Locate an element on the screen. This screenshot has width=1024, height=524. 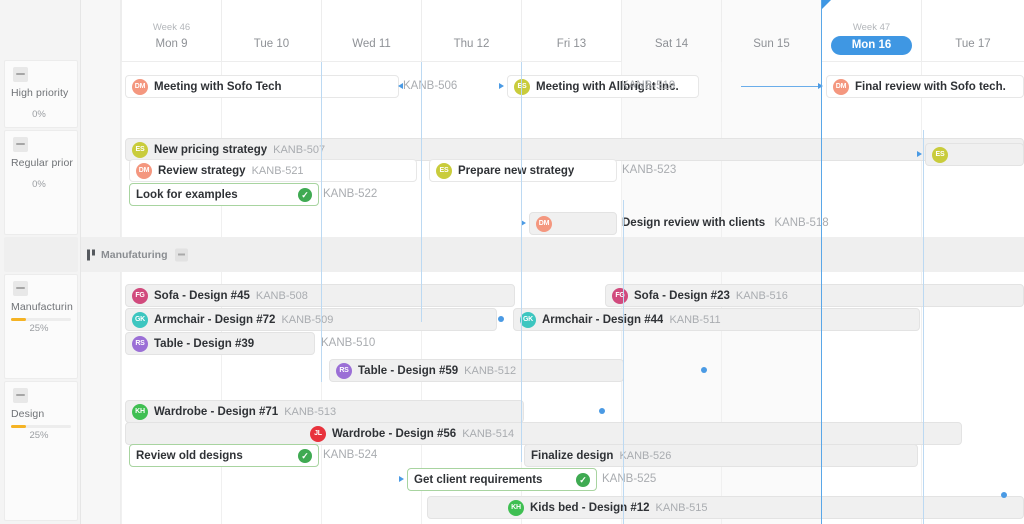
task-title: Sofa - Design #23 is located at coordinates (682, 295).